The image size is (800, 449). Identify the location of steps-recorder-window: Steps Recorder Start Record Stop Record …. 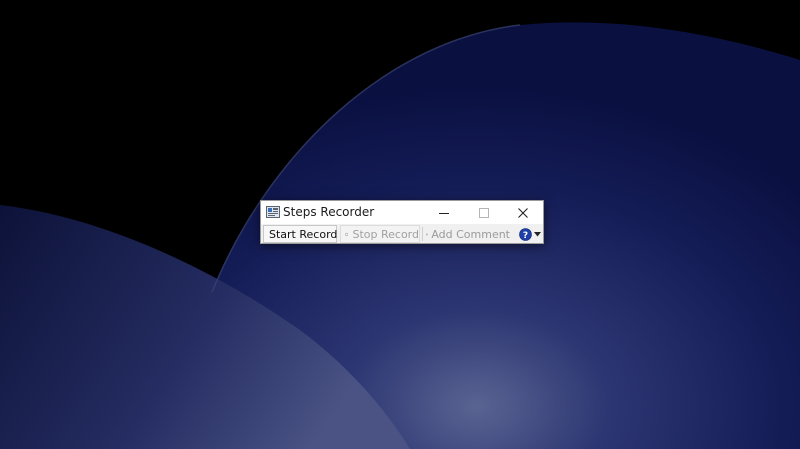
(402, 222).